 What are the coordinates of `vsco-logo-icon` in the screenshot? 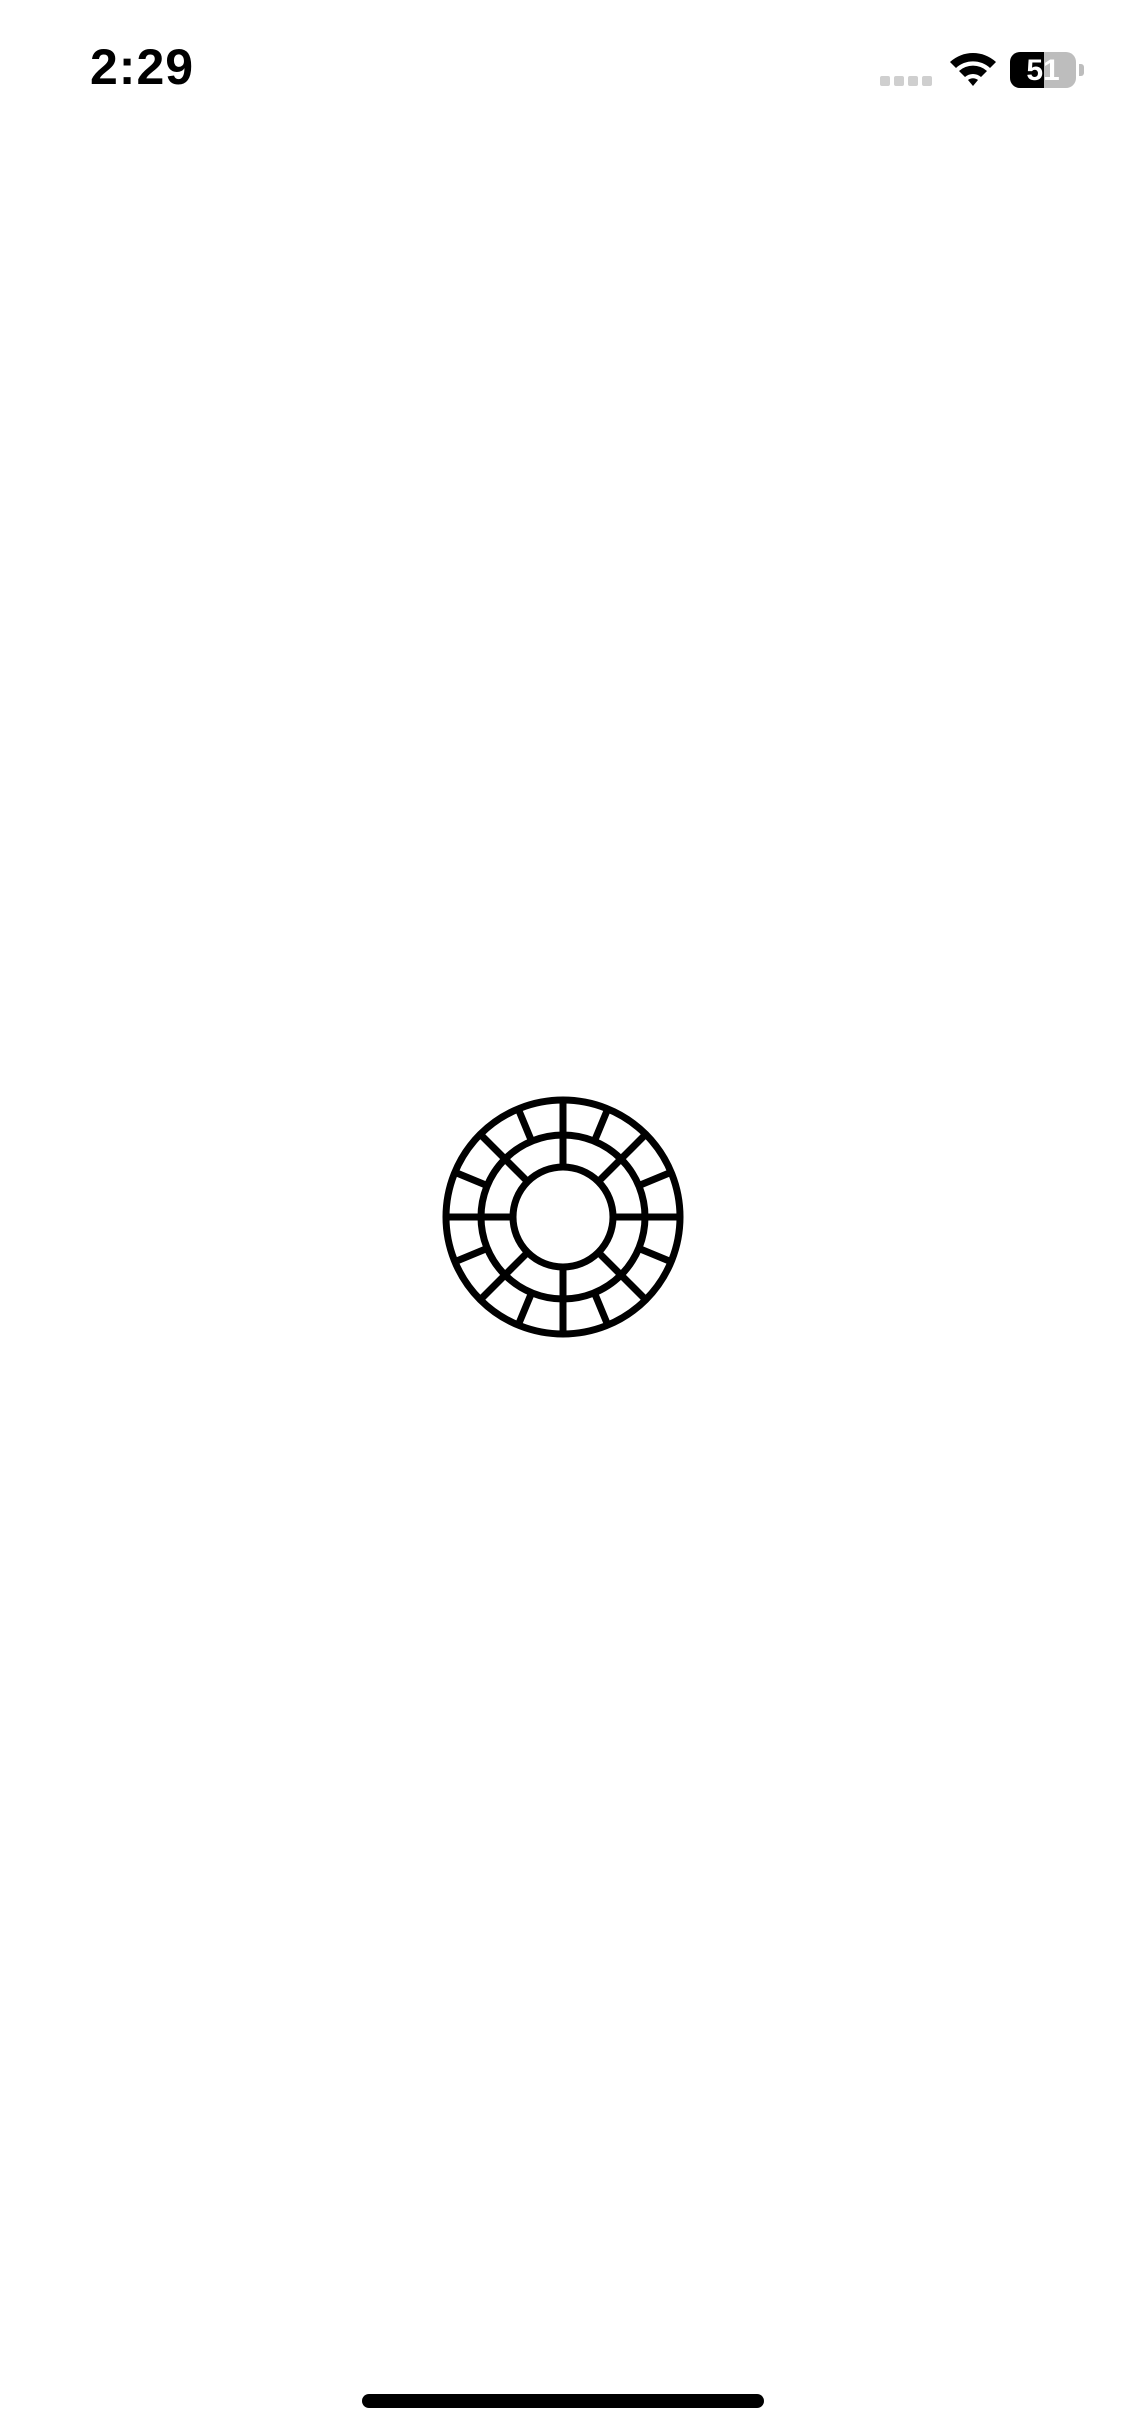 It's located at (563, 1217).